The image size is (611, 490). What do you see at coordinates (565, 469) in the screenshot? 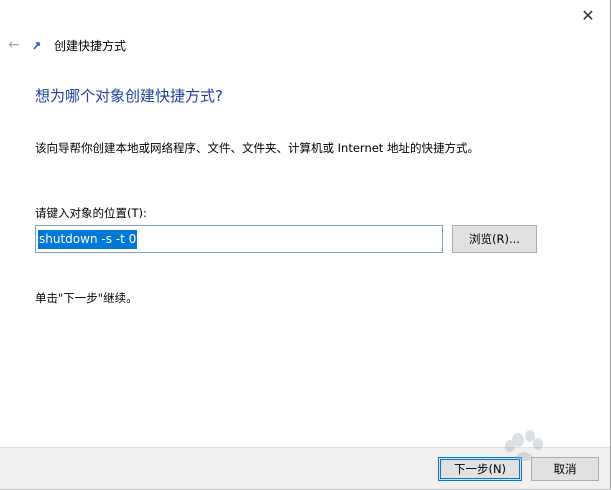
I see `cancel-button: 取消` at bounding box center [565, 469].